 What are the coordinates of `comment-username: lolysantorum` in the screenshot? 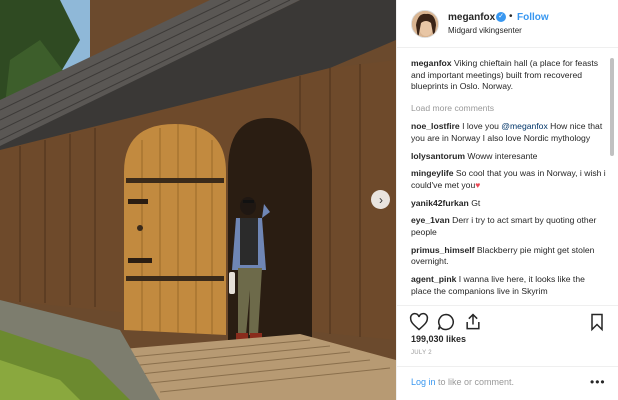 It's located at (438, 156).